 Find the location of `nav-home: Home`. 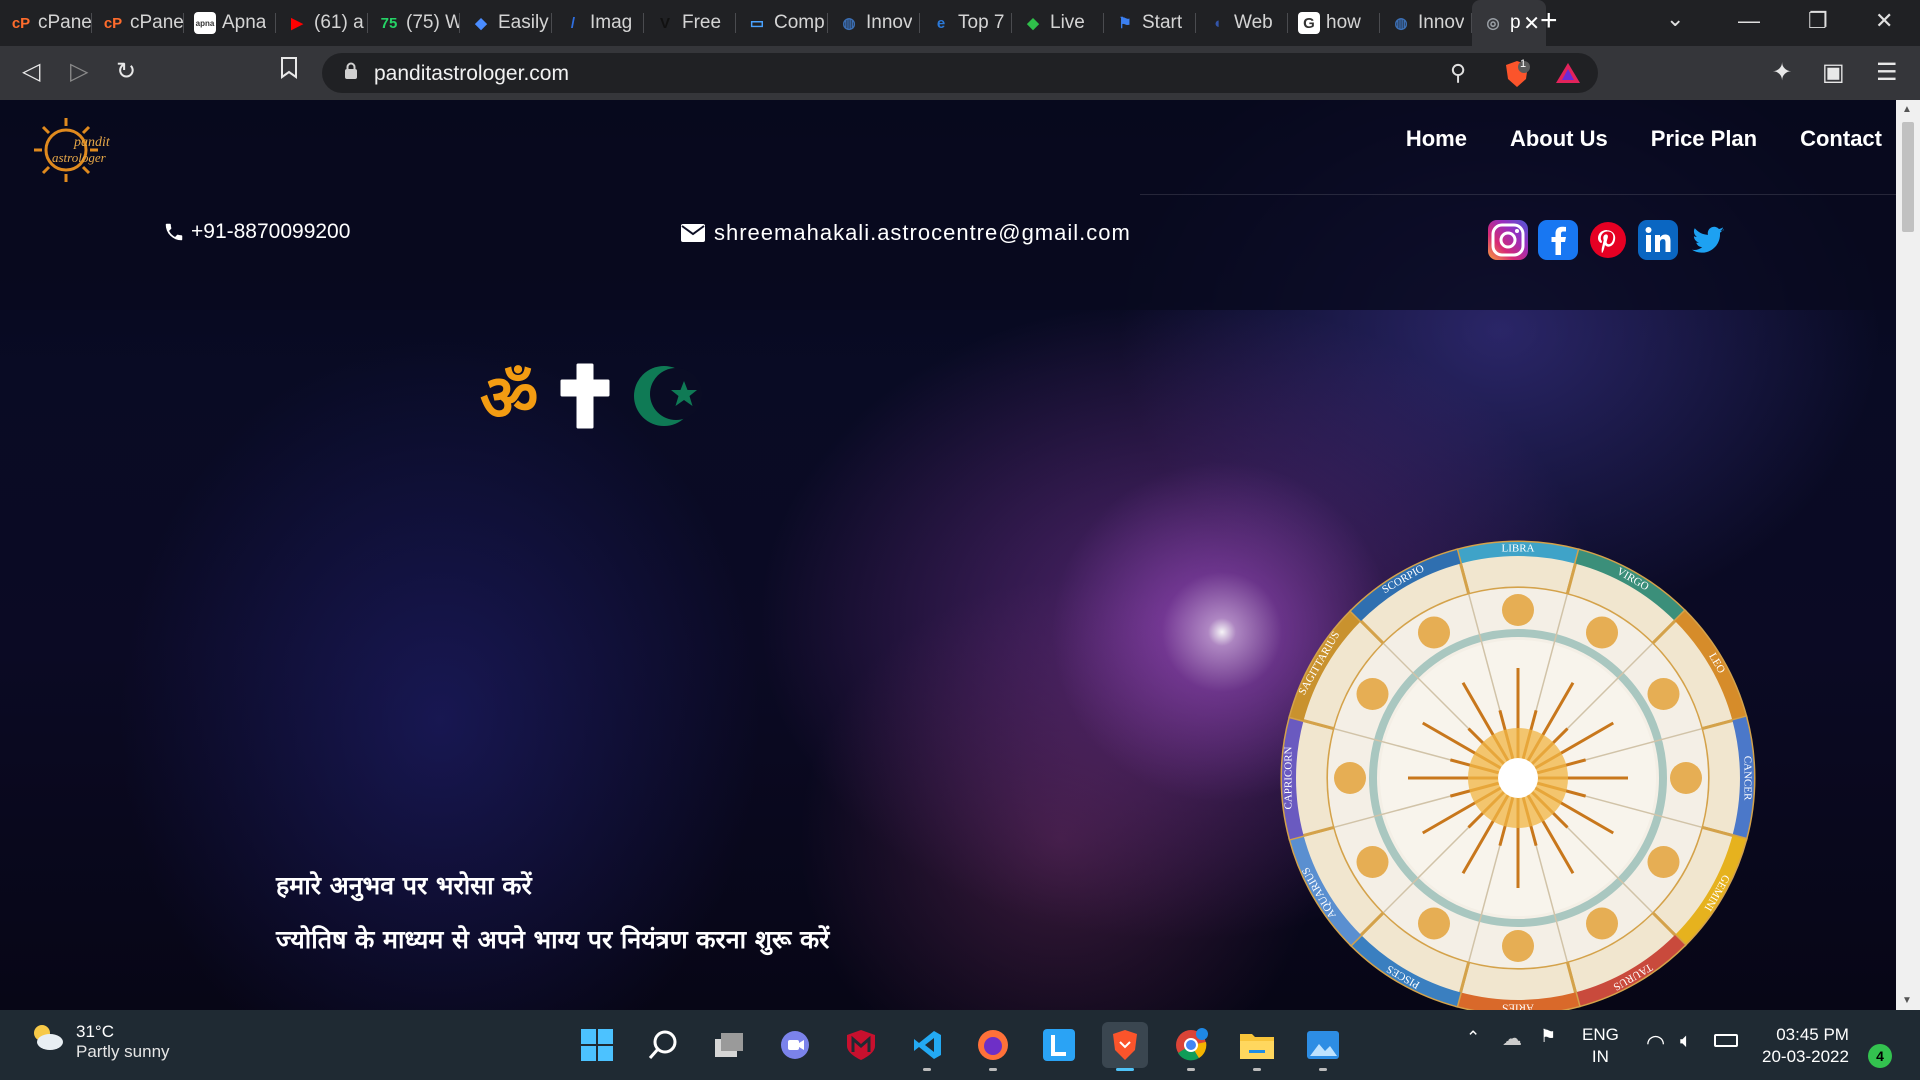

nav-home: Home is located at coordinates (1436, 139).